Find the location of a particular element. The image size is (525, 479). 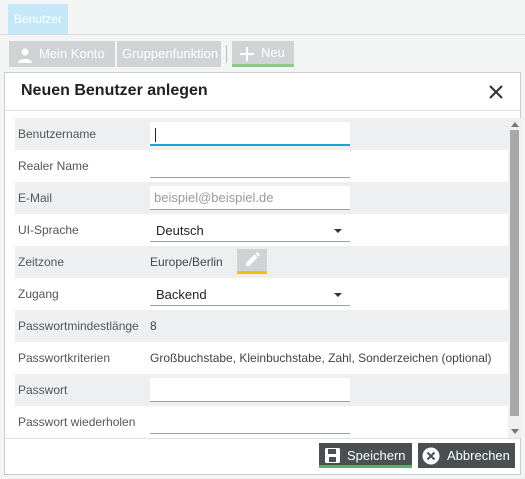

real-name-label: Realer Name is located at coordinates (53, 166).